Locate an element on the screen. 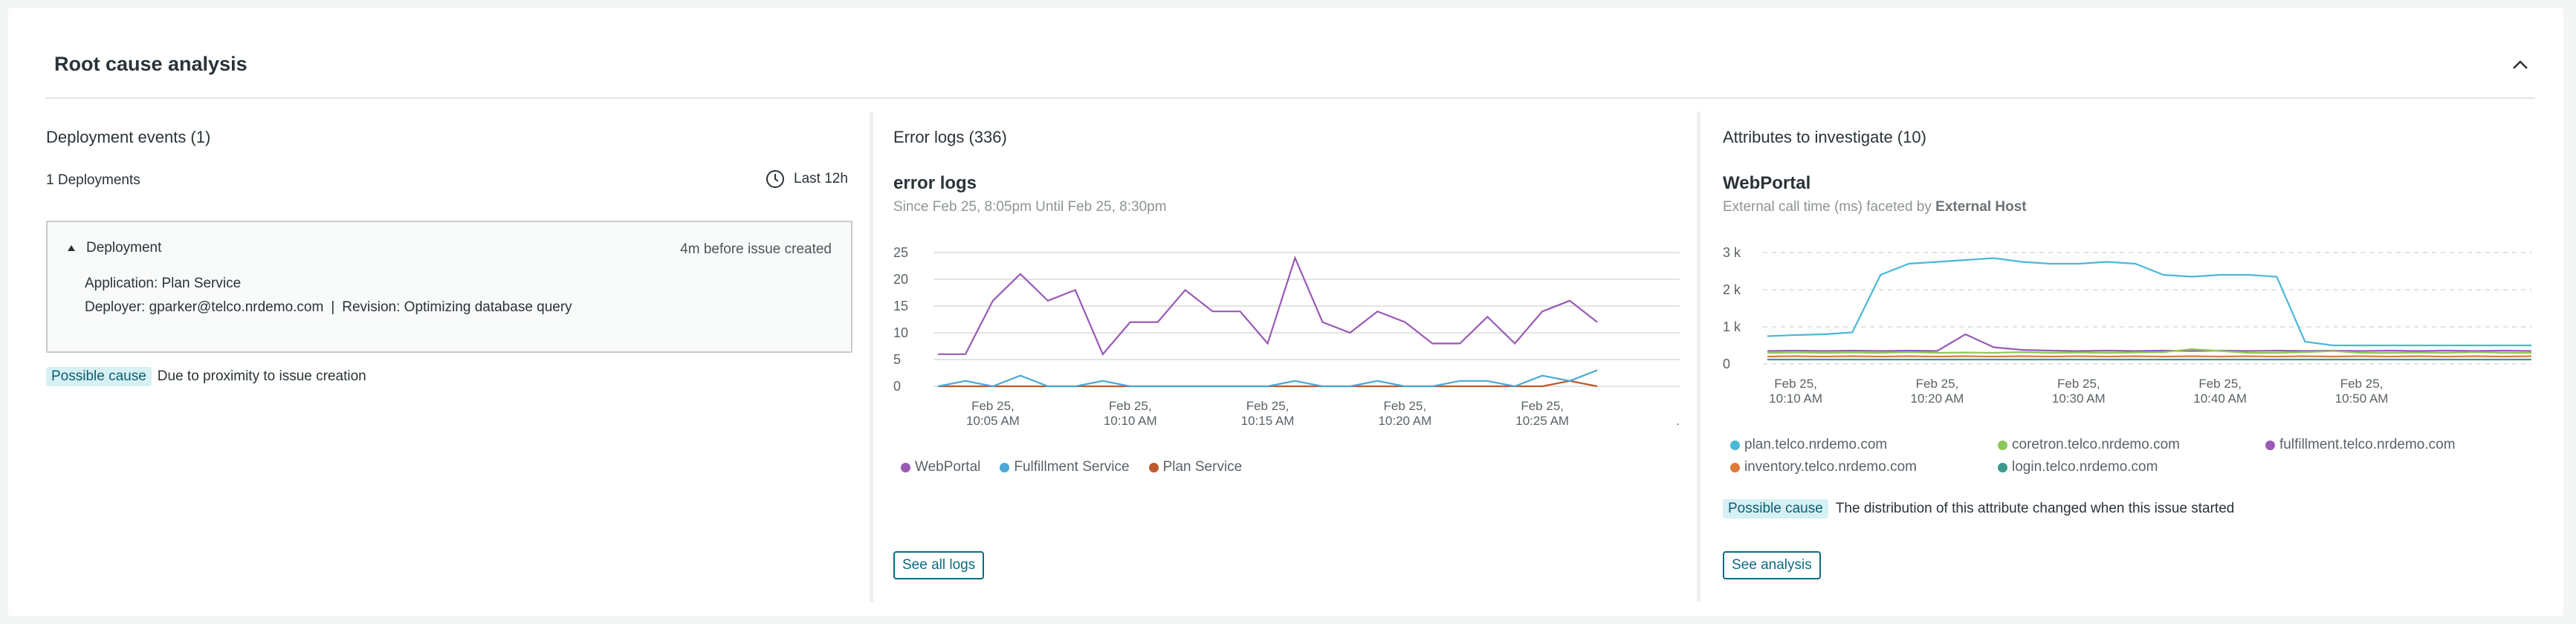 The height and width of the screenshot is (624, 2576). see-analysis-button: See analysis is located at coordinates (1772, 565).